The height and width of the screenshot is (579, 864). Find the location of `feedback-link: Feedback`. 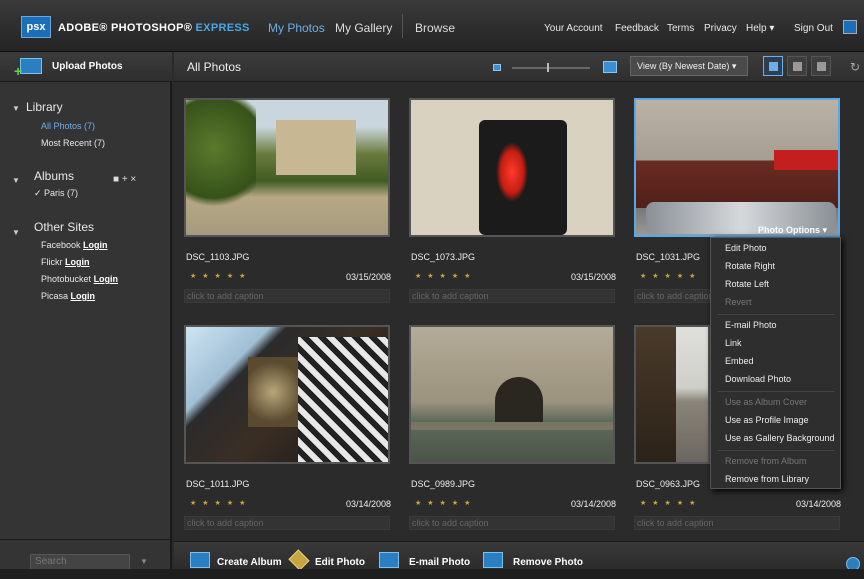

feedback-link: Feedback is located at coordinates (637, 28).